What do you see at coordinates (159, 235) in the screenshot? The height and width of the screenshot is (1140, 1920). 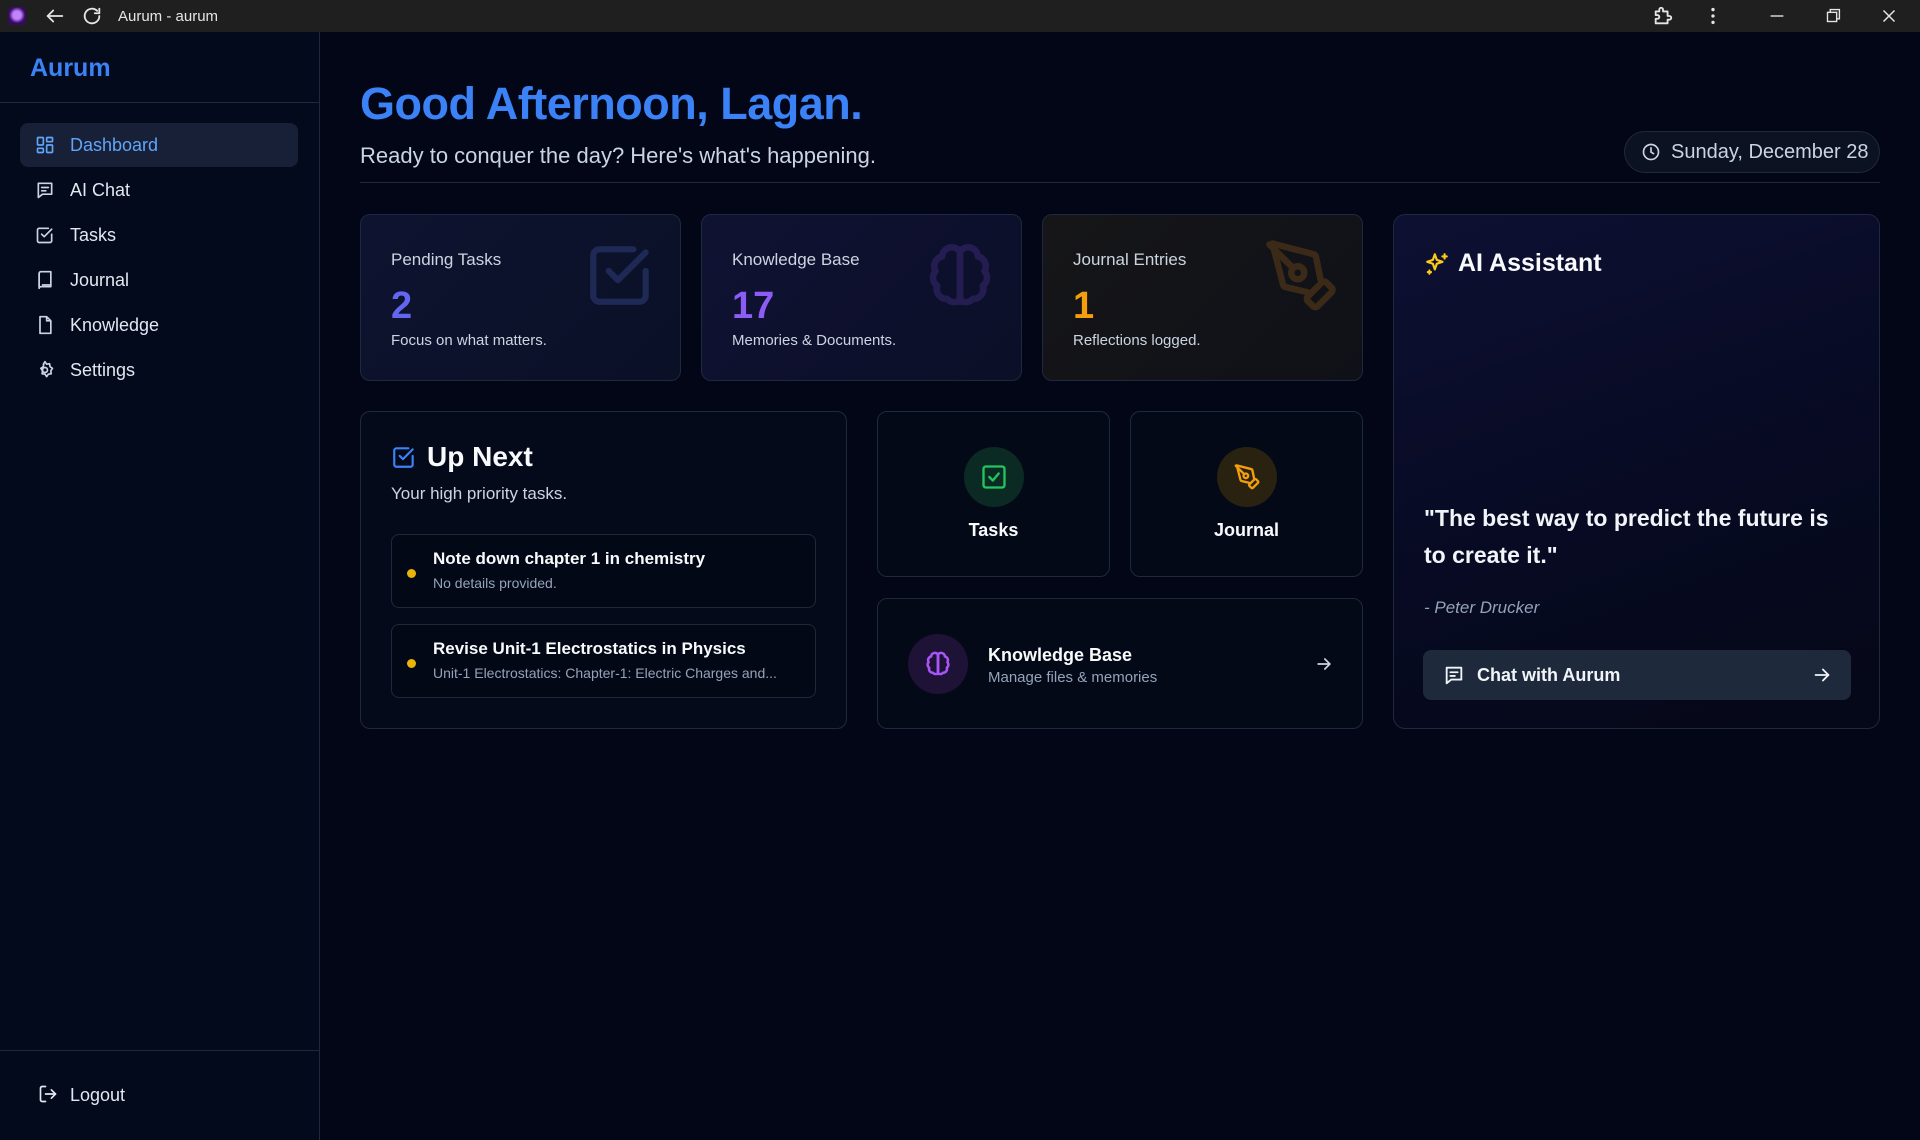 I see `sidebar-item-tasks: Tasks` at bounding box center [159, 235].